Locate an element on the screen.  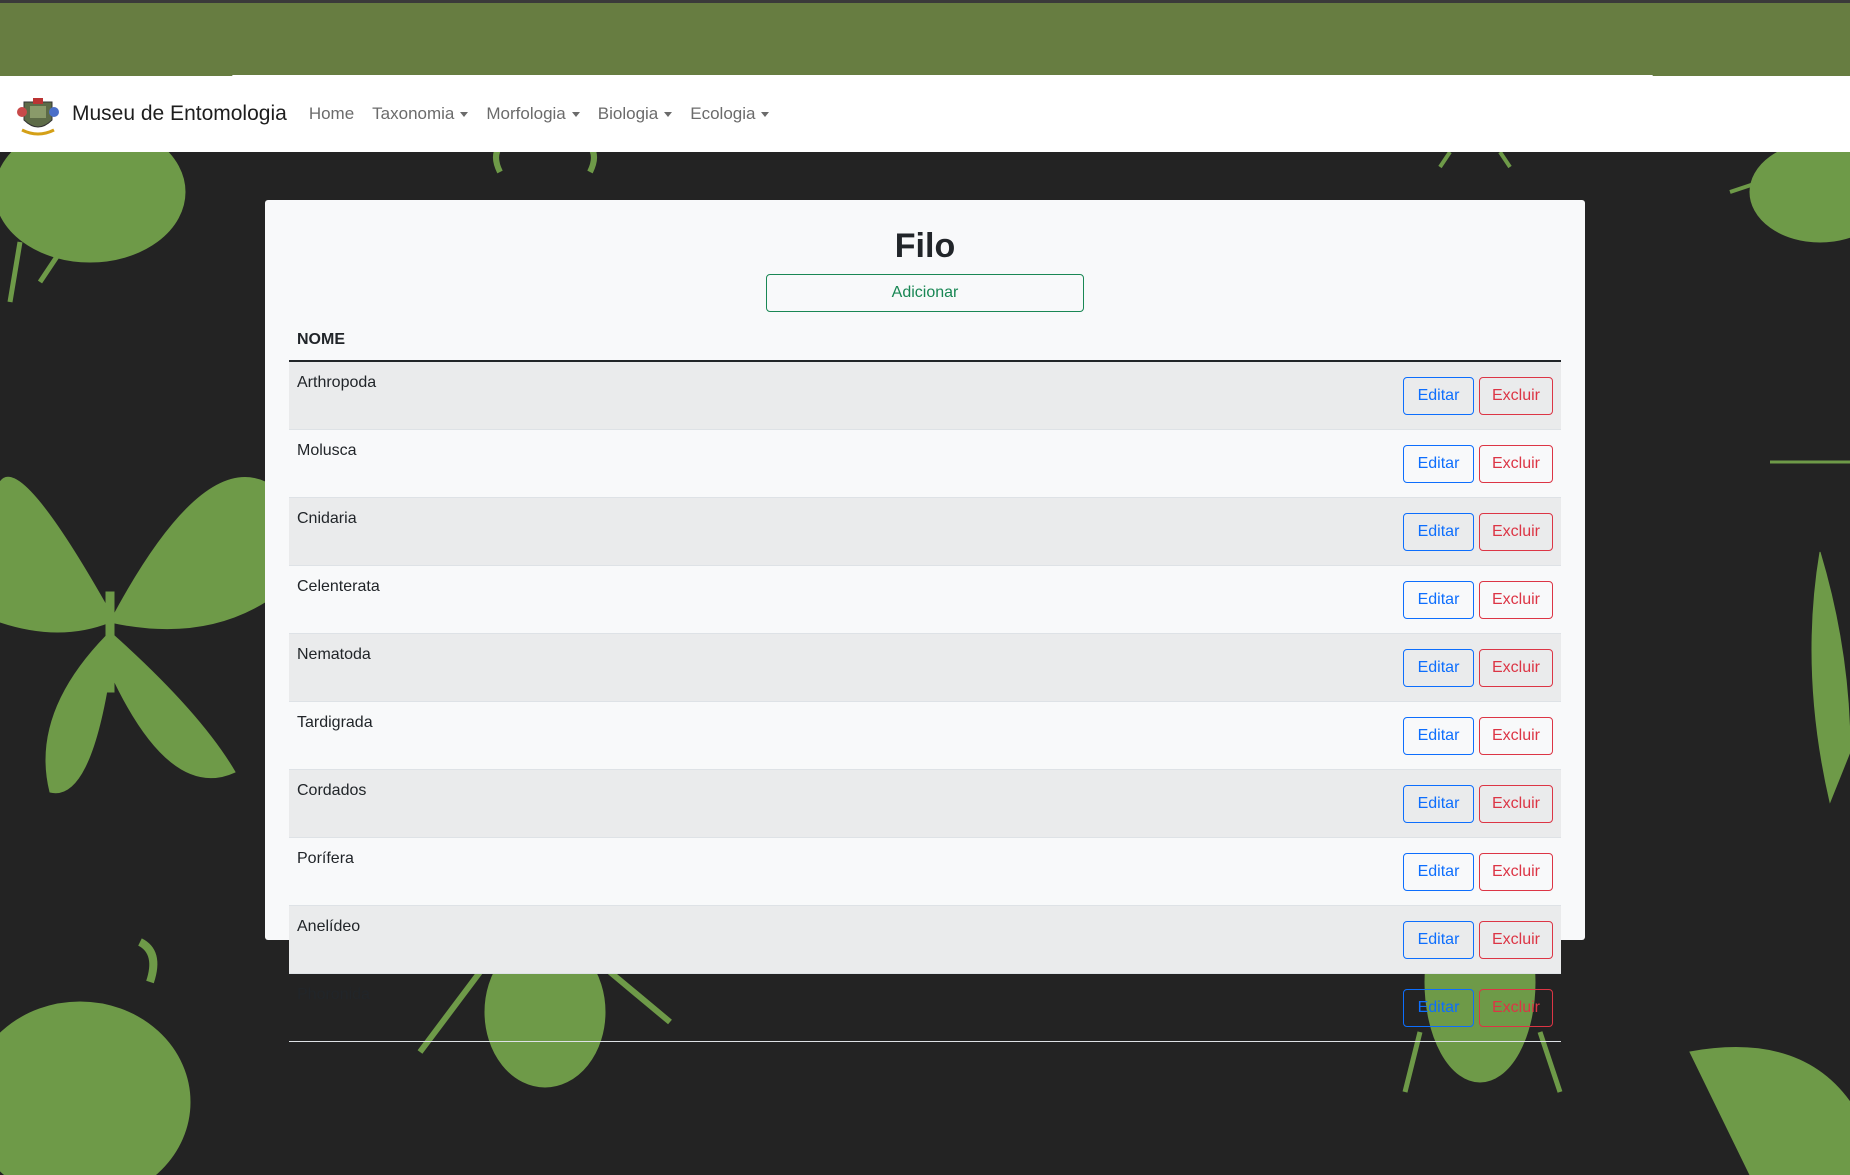
brand-name: Museu de Entomologia is located at coordinates (179, 113).